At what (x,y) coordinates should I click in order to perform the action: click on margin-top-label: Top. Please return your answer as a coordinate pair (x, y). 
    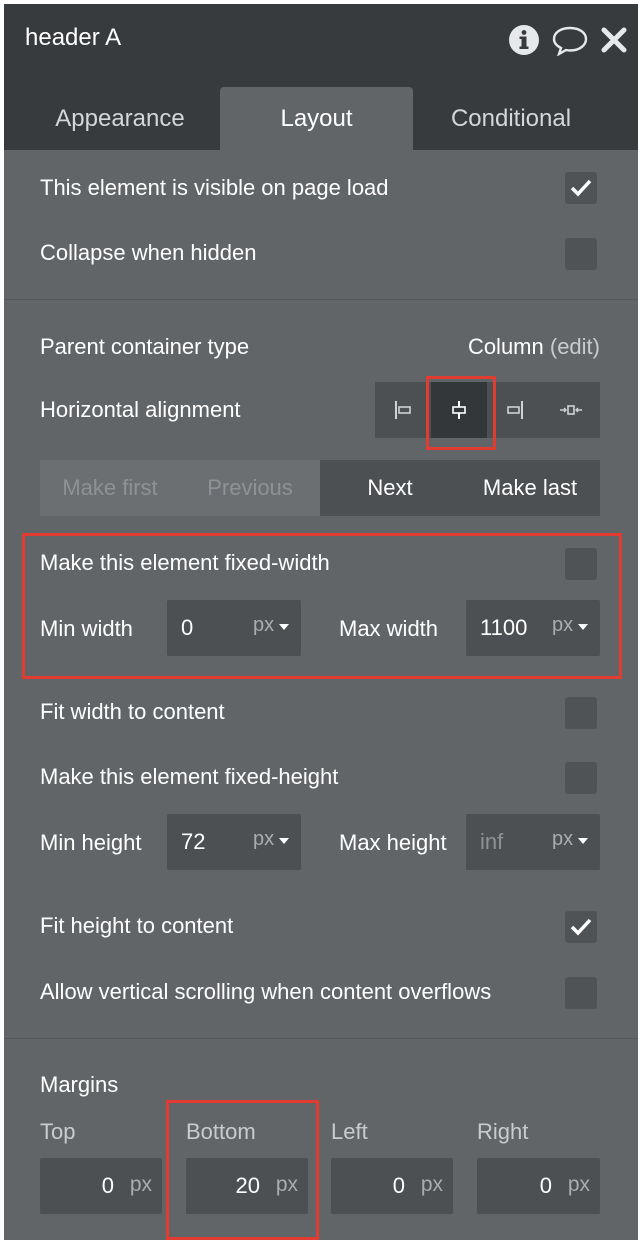
    Looking at the image, I should click on (58, 1131).